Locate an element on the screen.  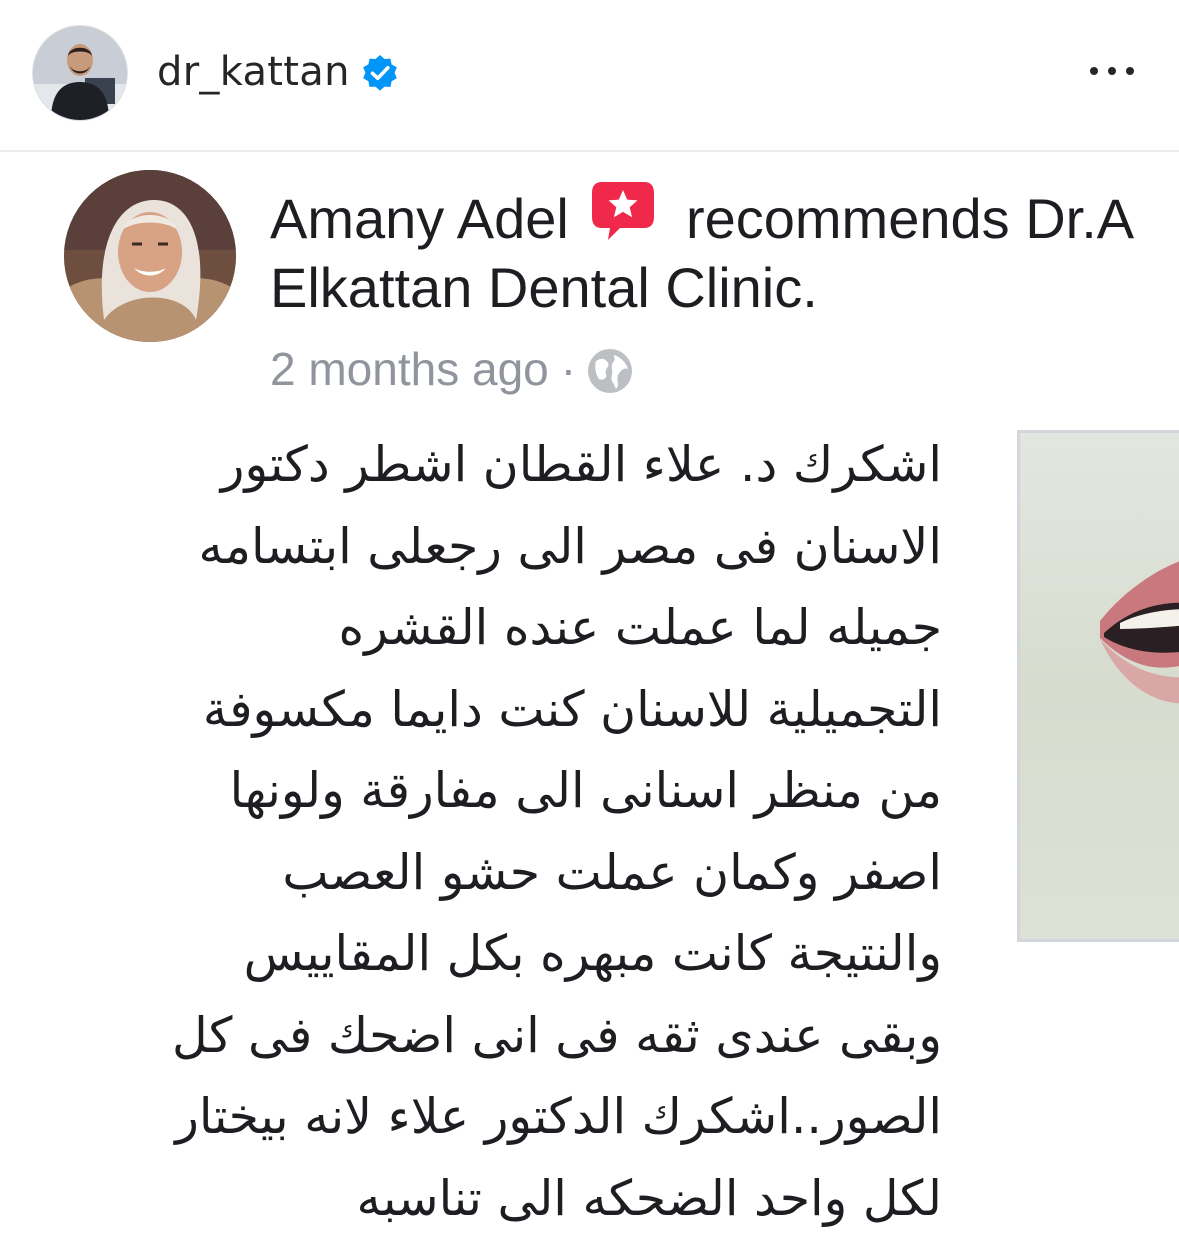
profile-avatar is located at coordinates (80, 73).